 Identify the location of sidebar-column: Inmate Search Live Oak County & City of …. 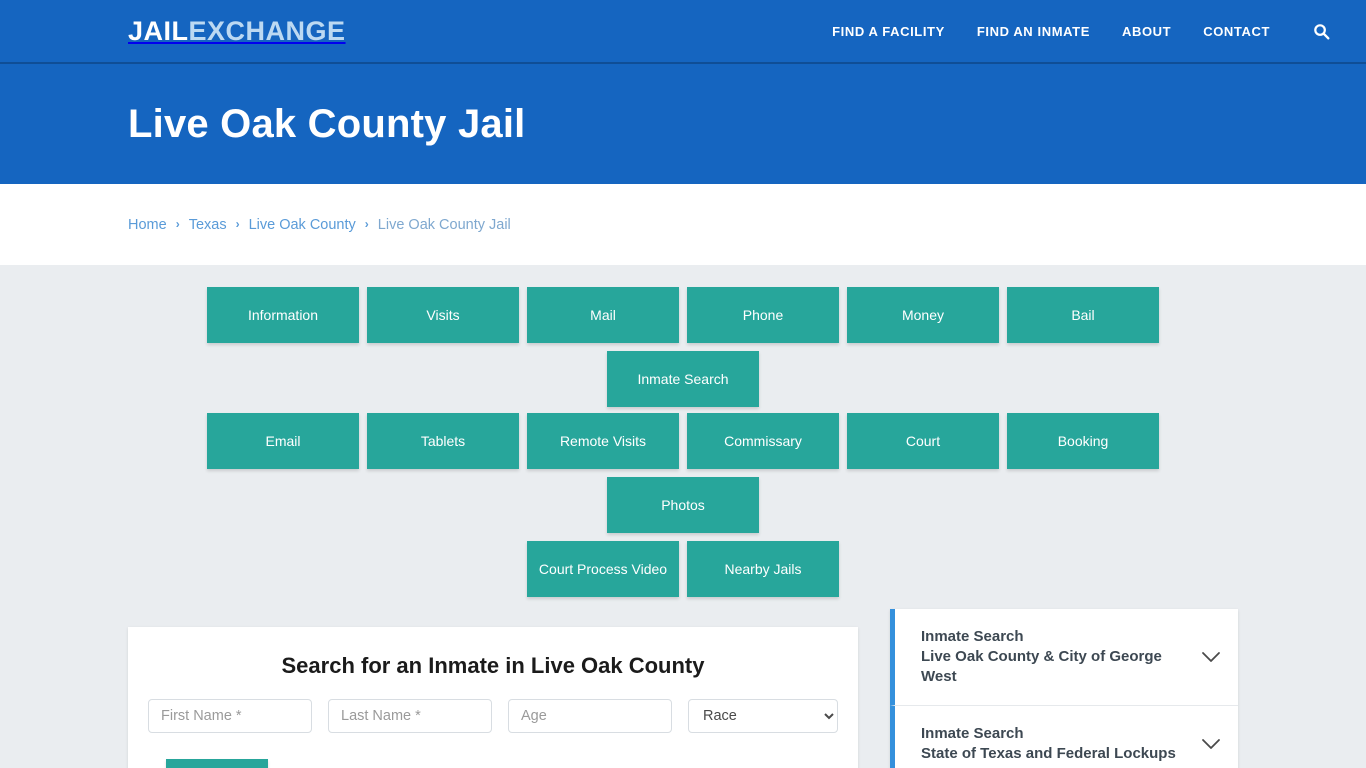
(1064, 688).